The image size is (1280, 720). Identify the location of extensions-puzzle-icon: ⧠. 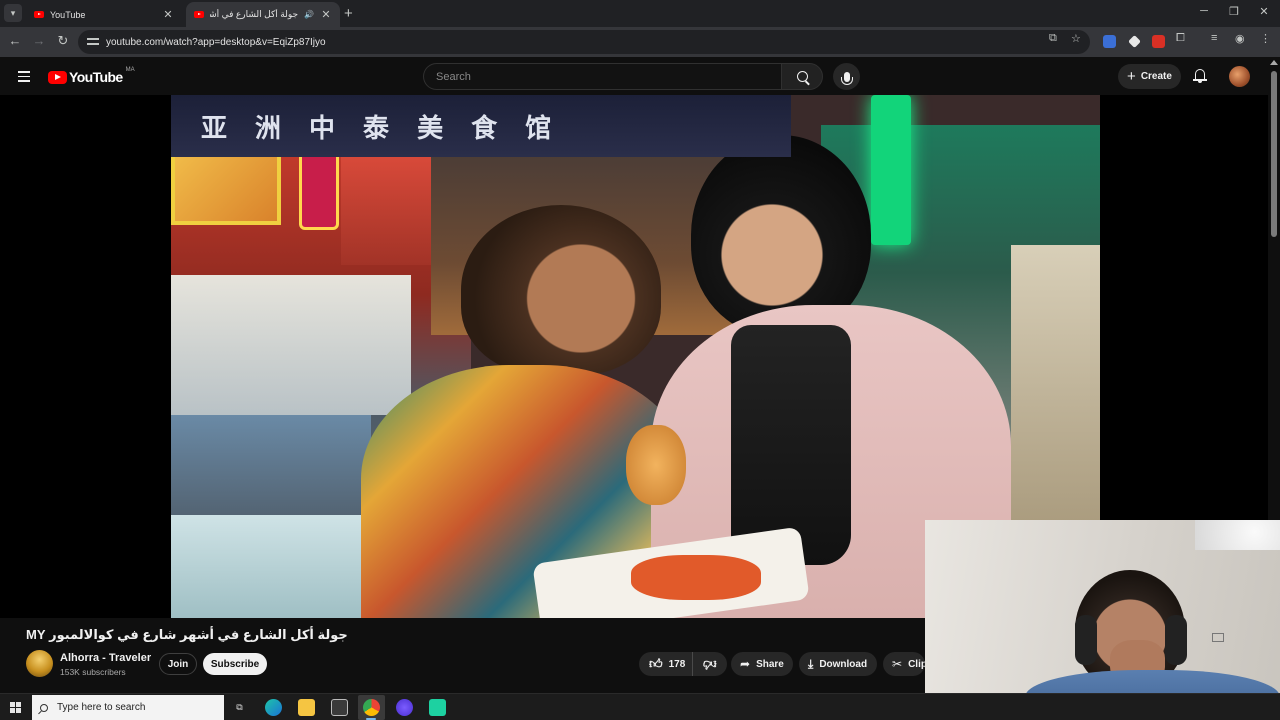
(1180, 38).